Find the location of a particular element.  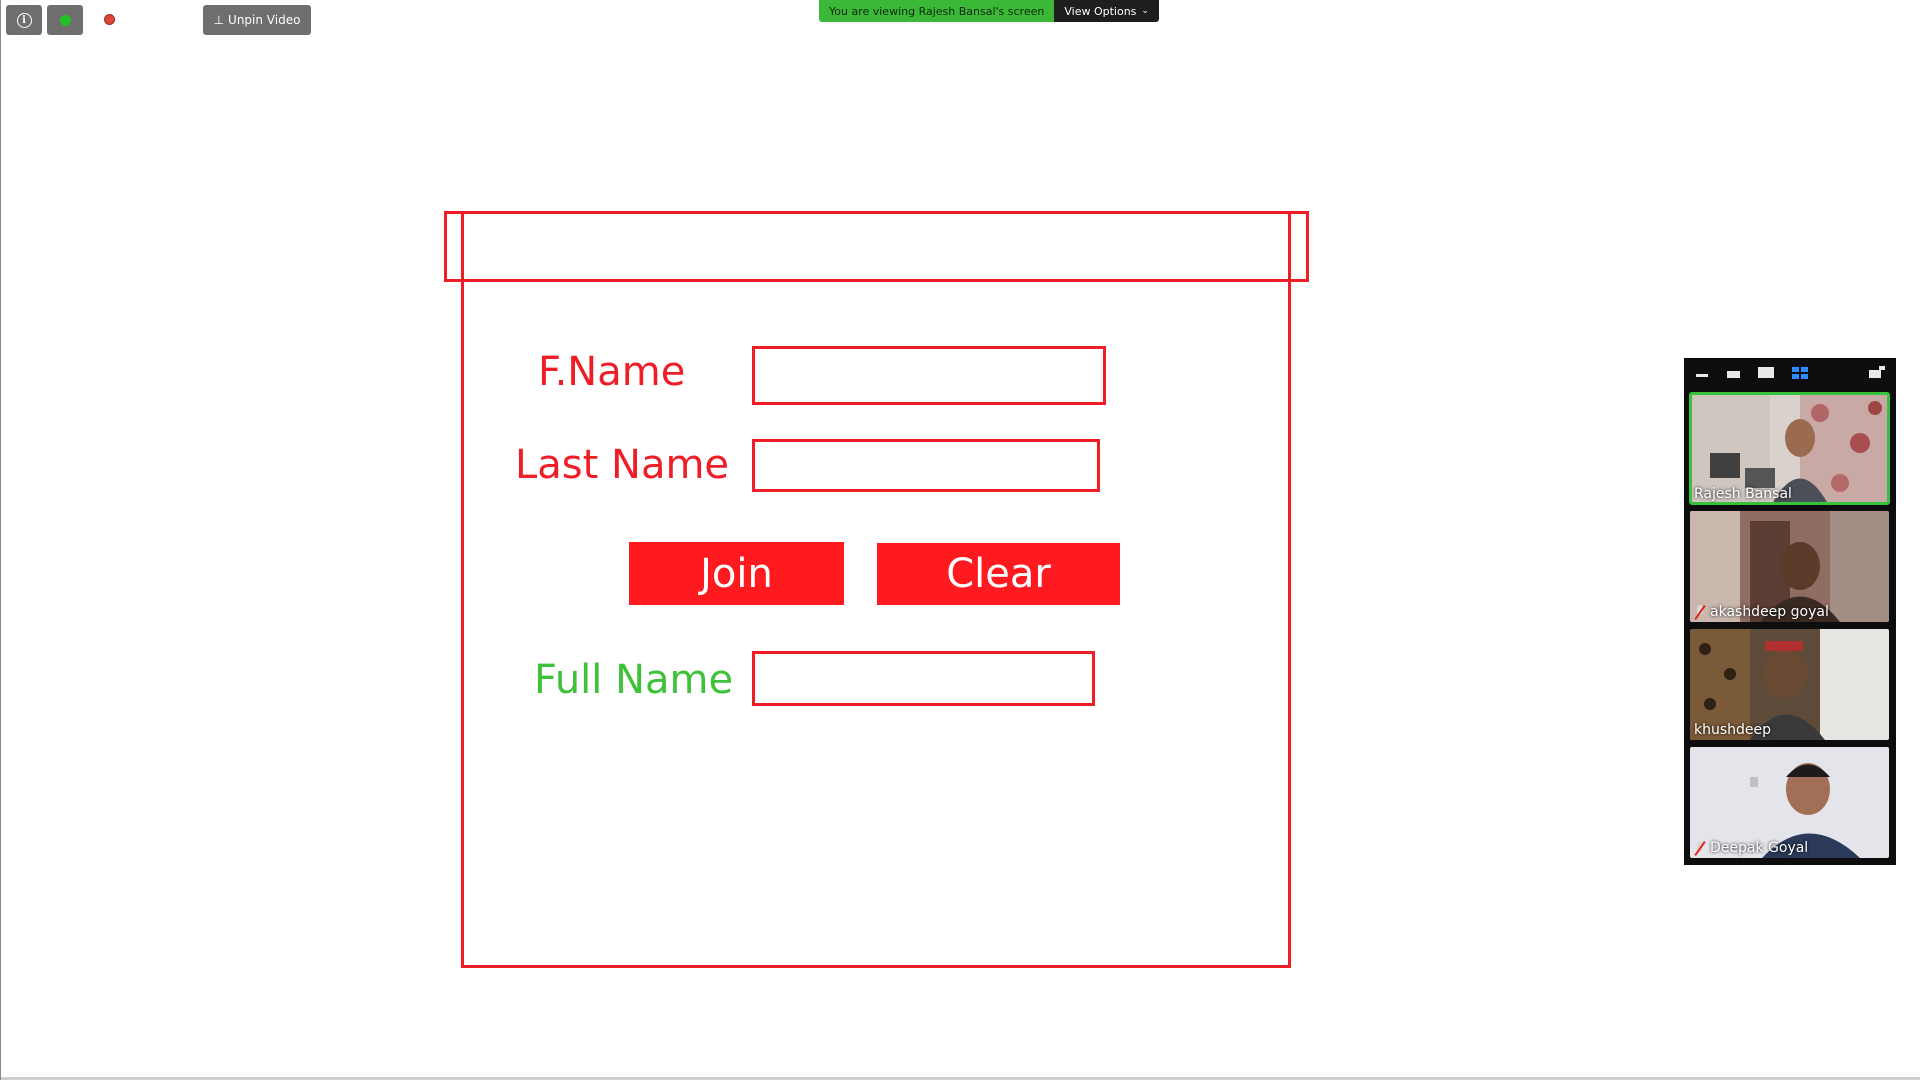

unpin-video-label: Unpin Video is located at coordinates (264, 20).